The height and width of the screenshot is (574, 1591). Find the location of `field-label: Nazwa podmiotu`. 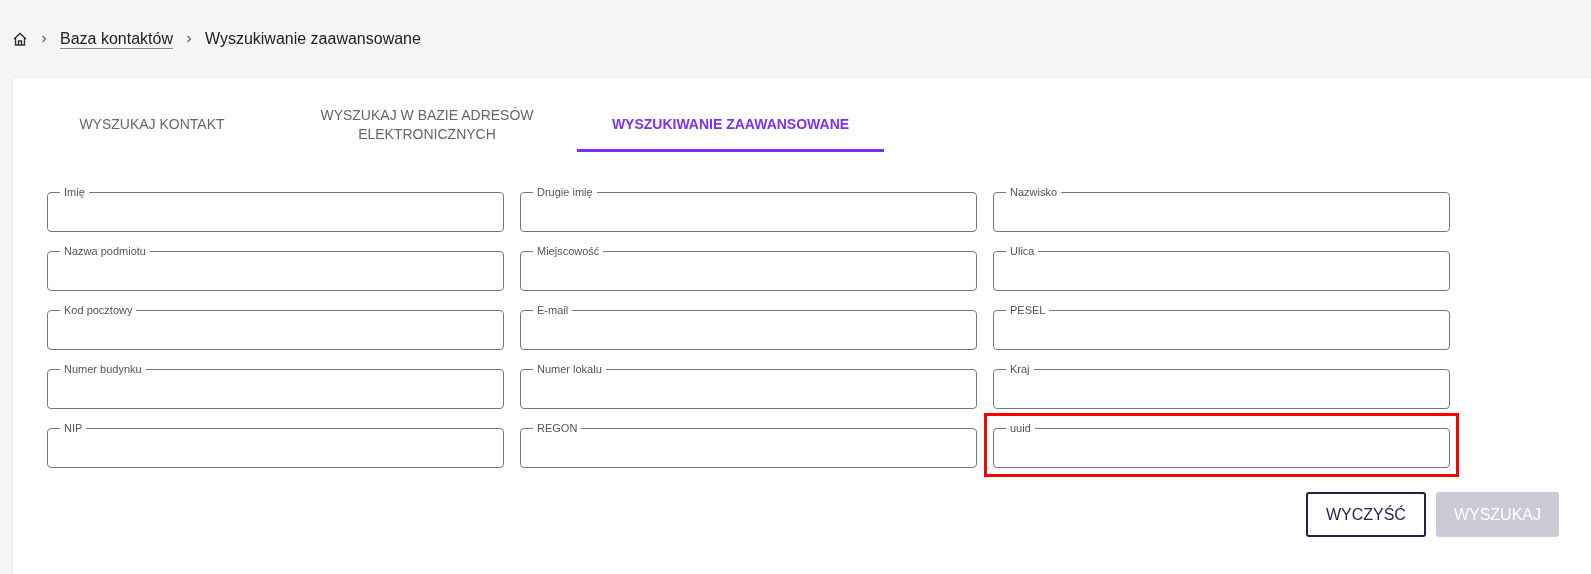

field-label: Nazwa podmiotu is located at coordinates (105, 251).